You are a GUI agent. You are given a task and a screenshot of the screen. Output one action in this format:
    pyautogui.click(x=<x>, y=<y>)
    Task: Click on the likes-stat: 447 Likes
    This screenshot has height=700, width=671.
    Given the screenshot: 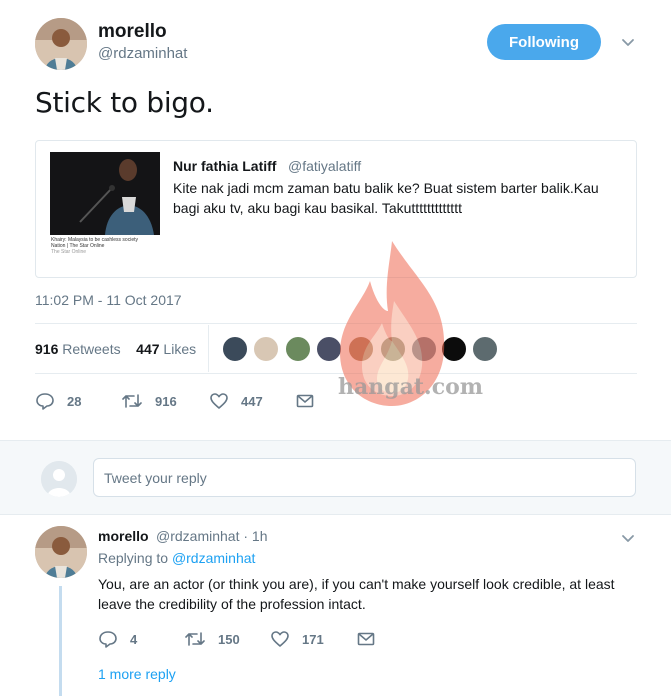 What is the action you would take?
    pyautogui.click(x=166, y=349)
    